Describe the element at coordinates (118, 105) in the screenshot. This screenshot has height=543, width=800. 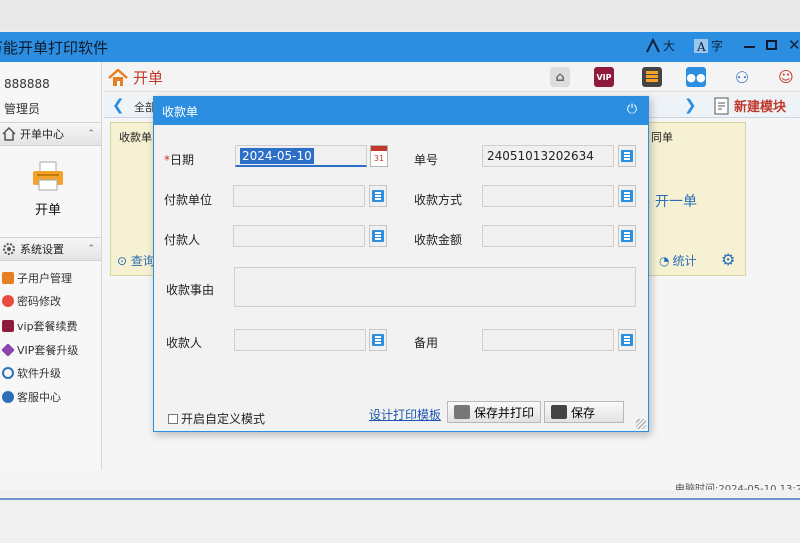
I see `chevron-left-icon: ❮` at that location.